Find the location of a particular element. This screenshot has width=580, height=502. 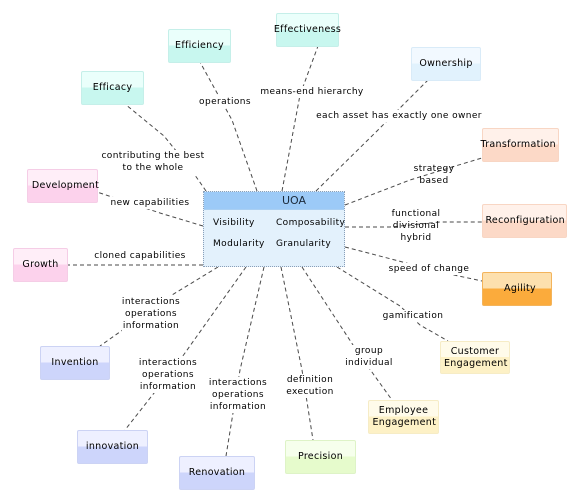

edge-label-efficiency: operations is located at coordinates (225, 102).